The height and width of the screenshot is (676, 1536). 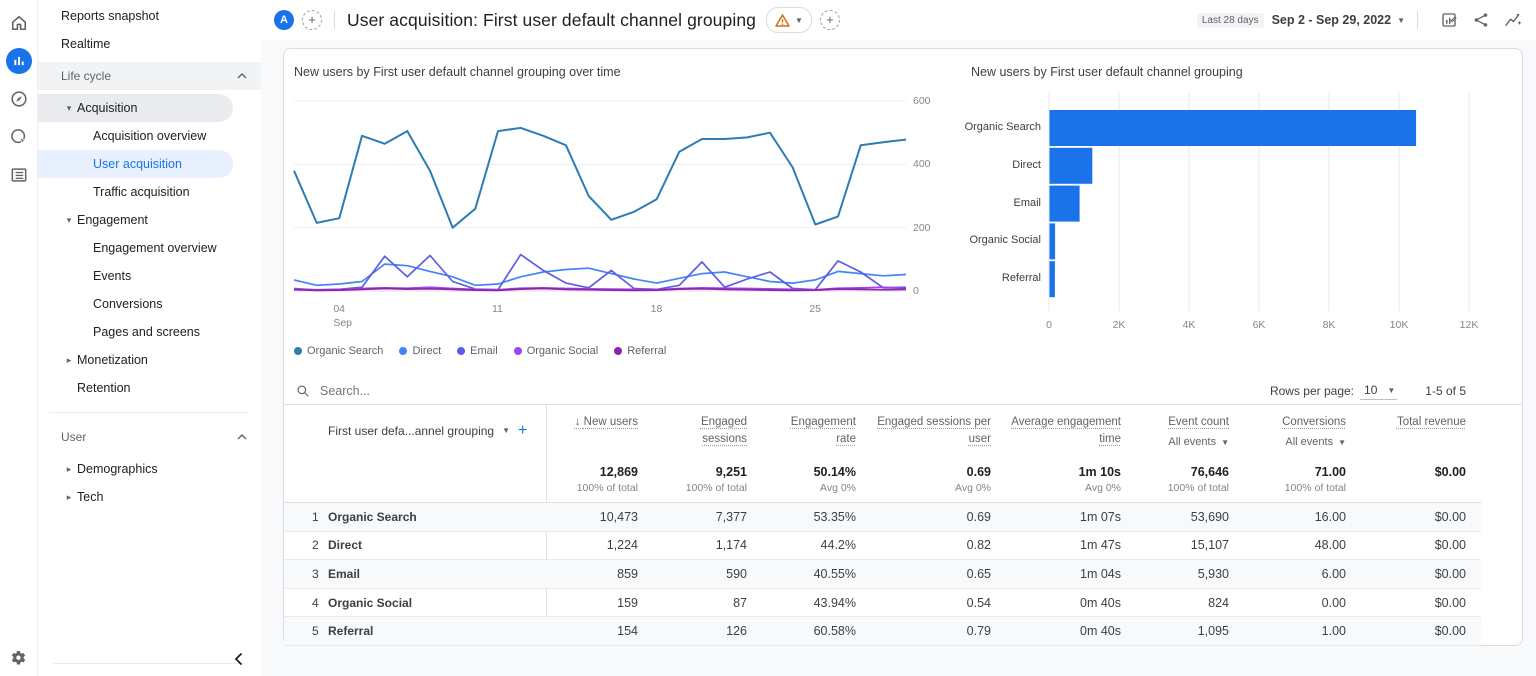 What do you see at coordinates (149, 388) in the screenshot?
I see `nav-retention: Retention` at bounding box center [149, 388].